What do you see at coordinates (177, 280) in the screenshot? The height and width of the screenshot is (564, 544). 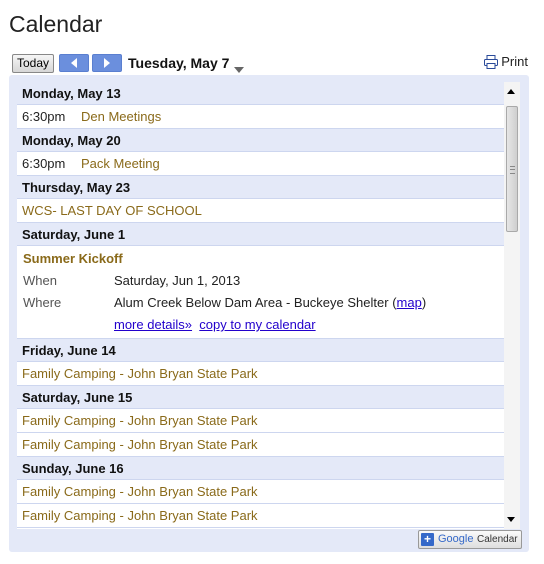 I see `when-value: Saturday, Jun 1, 2013` at bounding box center [177, 280].